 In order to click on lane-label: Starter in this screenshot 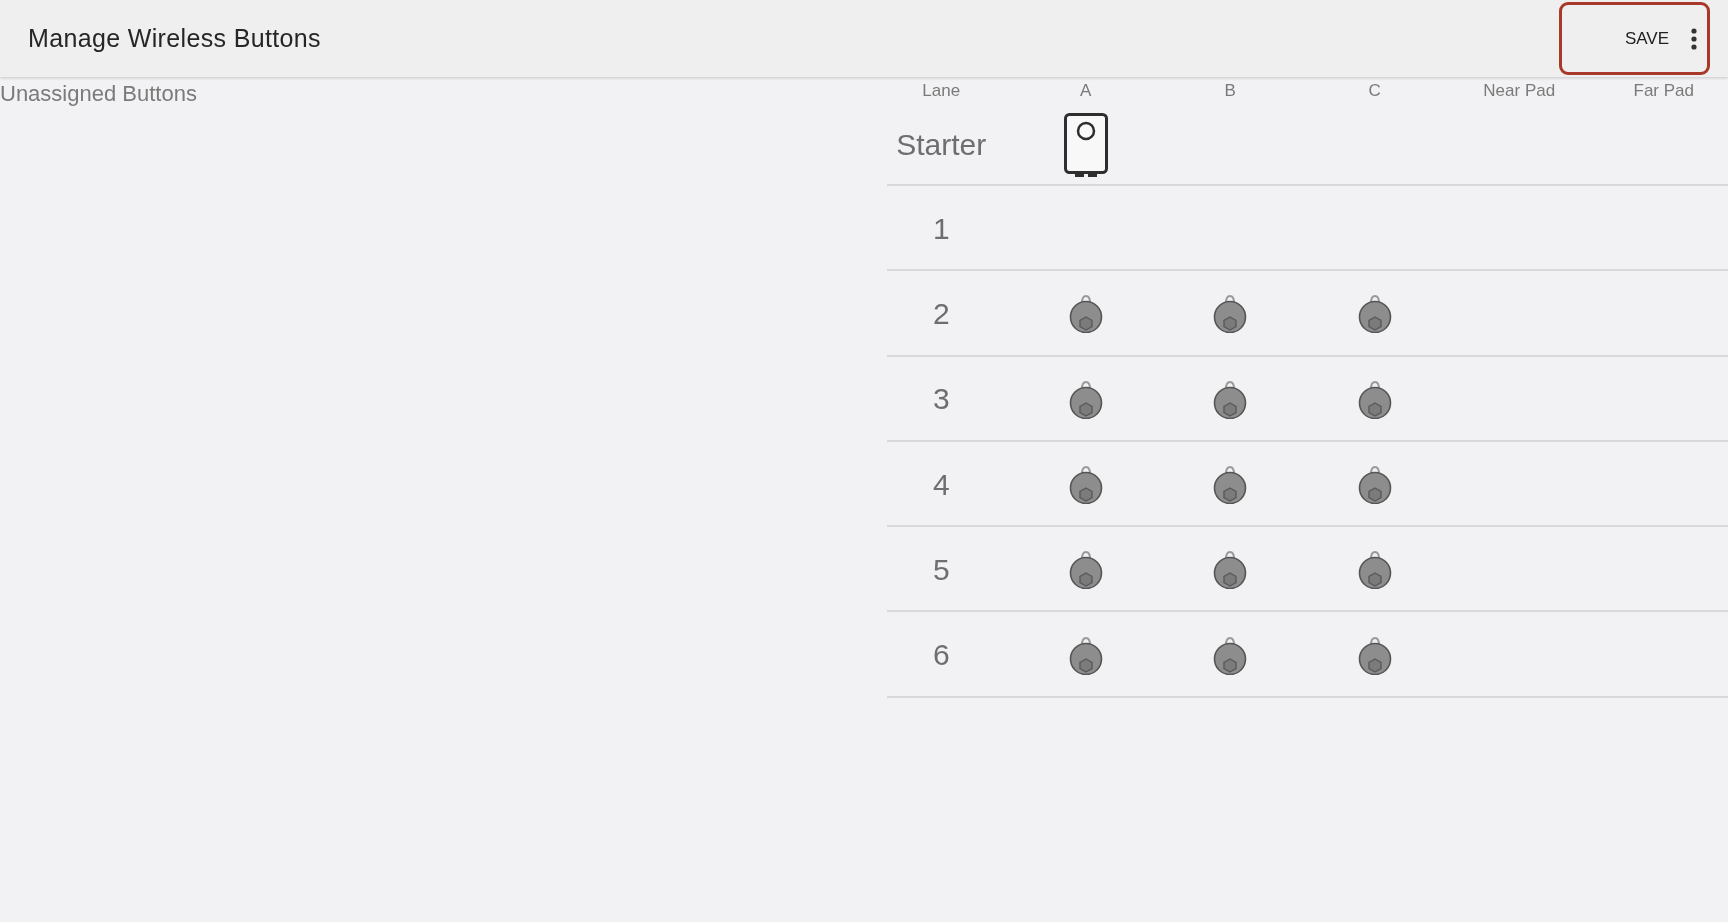, I will do `click(941, 145)`.